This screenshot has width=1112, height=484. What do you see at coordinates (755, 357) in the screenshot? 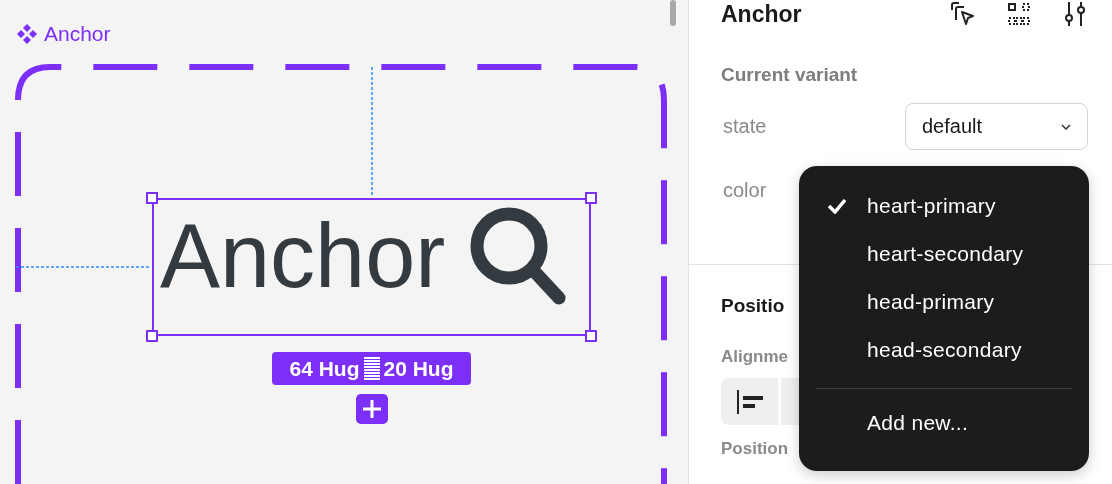
I see `field-label: Alignme` at bounding box center [755, 357].